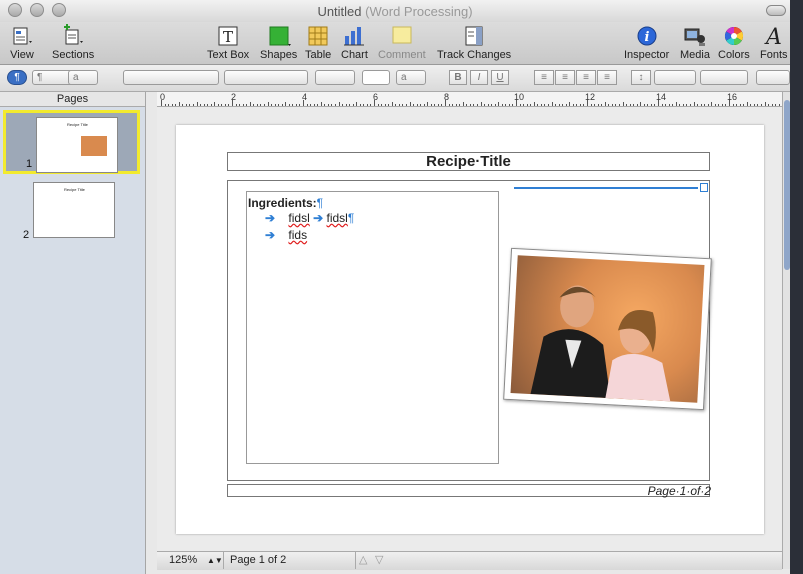 The image size is (803, 574). What do you see at coordinates (335, 77) in the screenshot?
I see `font-size-menu` at bounding box center [335, 77].